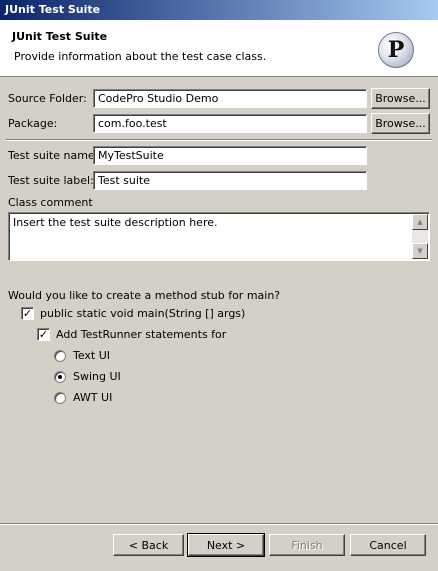 The image size is (438, 571). I want to click on source-folder-label: Source Folder:, so click(47, 98).